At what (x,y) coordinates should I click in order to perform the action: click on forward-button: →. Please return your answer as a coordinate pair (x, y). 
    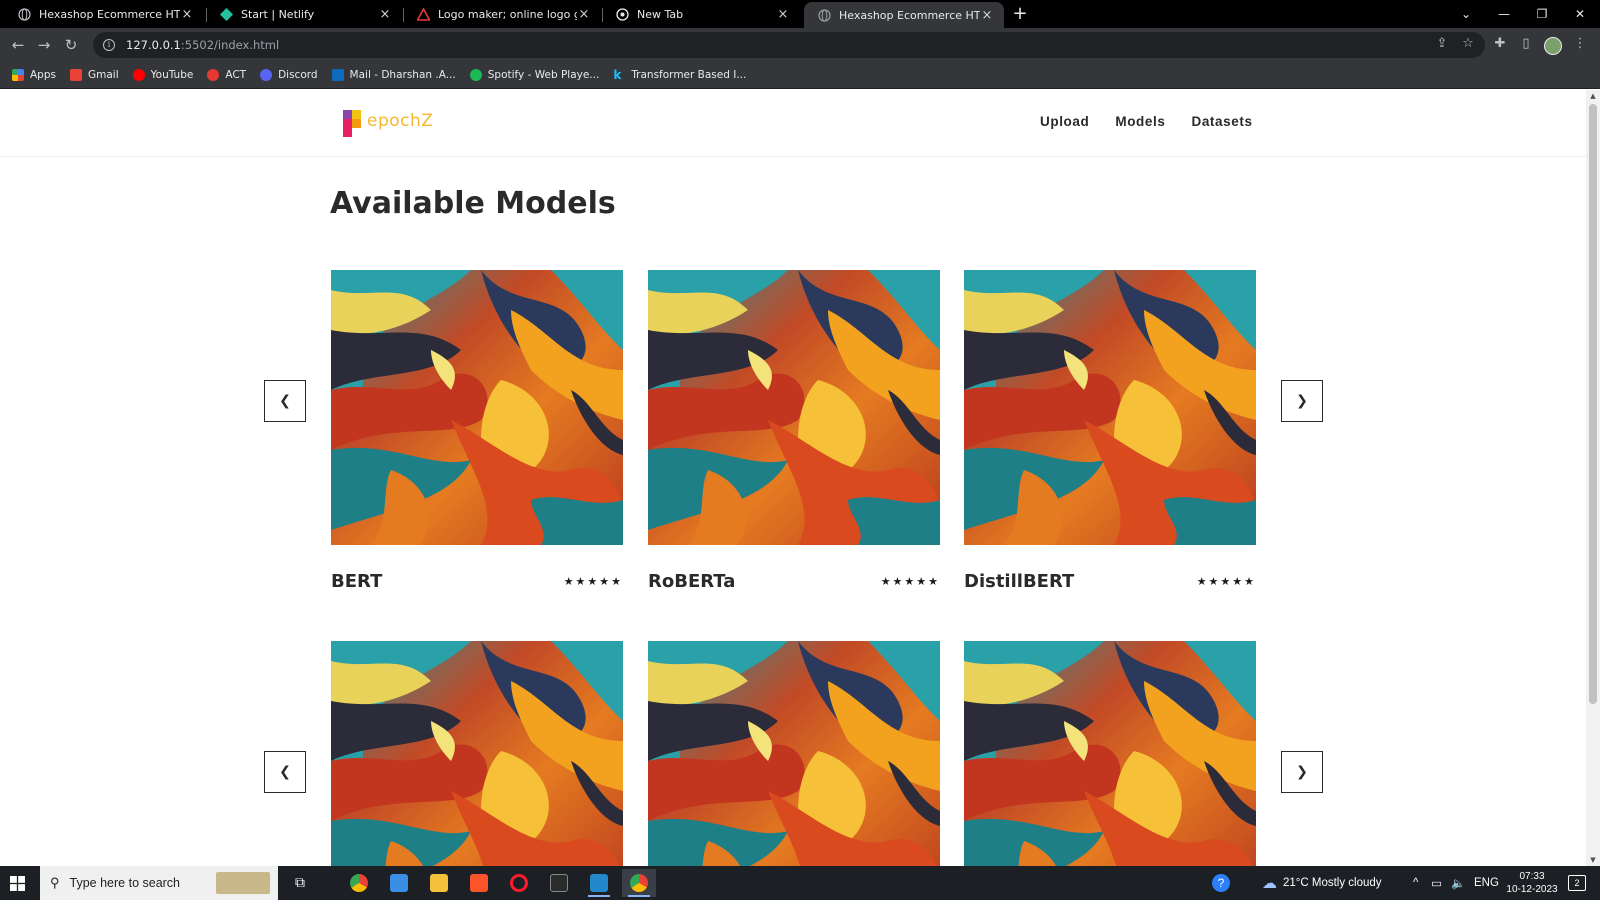
    Looking at the image, I should click on (44, 45).